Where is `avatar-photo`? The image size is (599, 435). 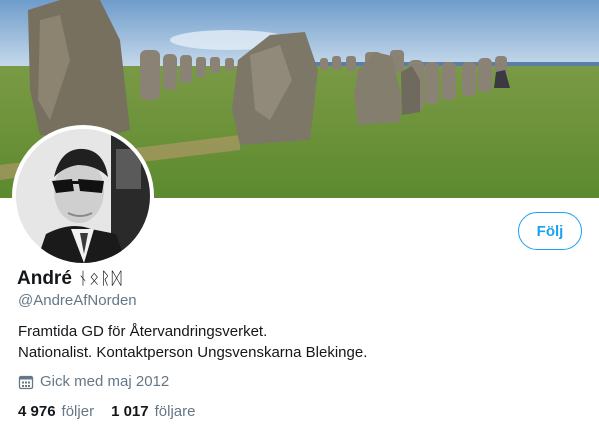 avatar-photo is located at coordinates (83, 196).